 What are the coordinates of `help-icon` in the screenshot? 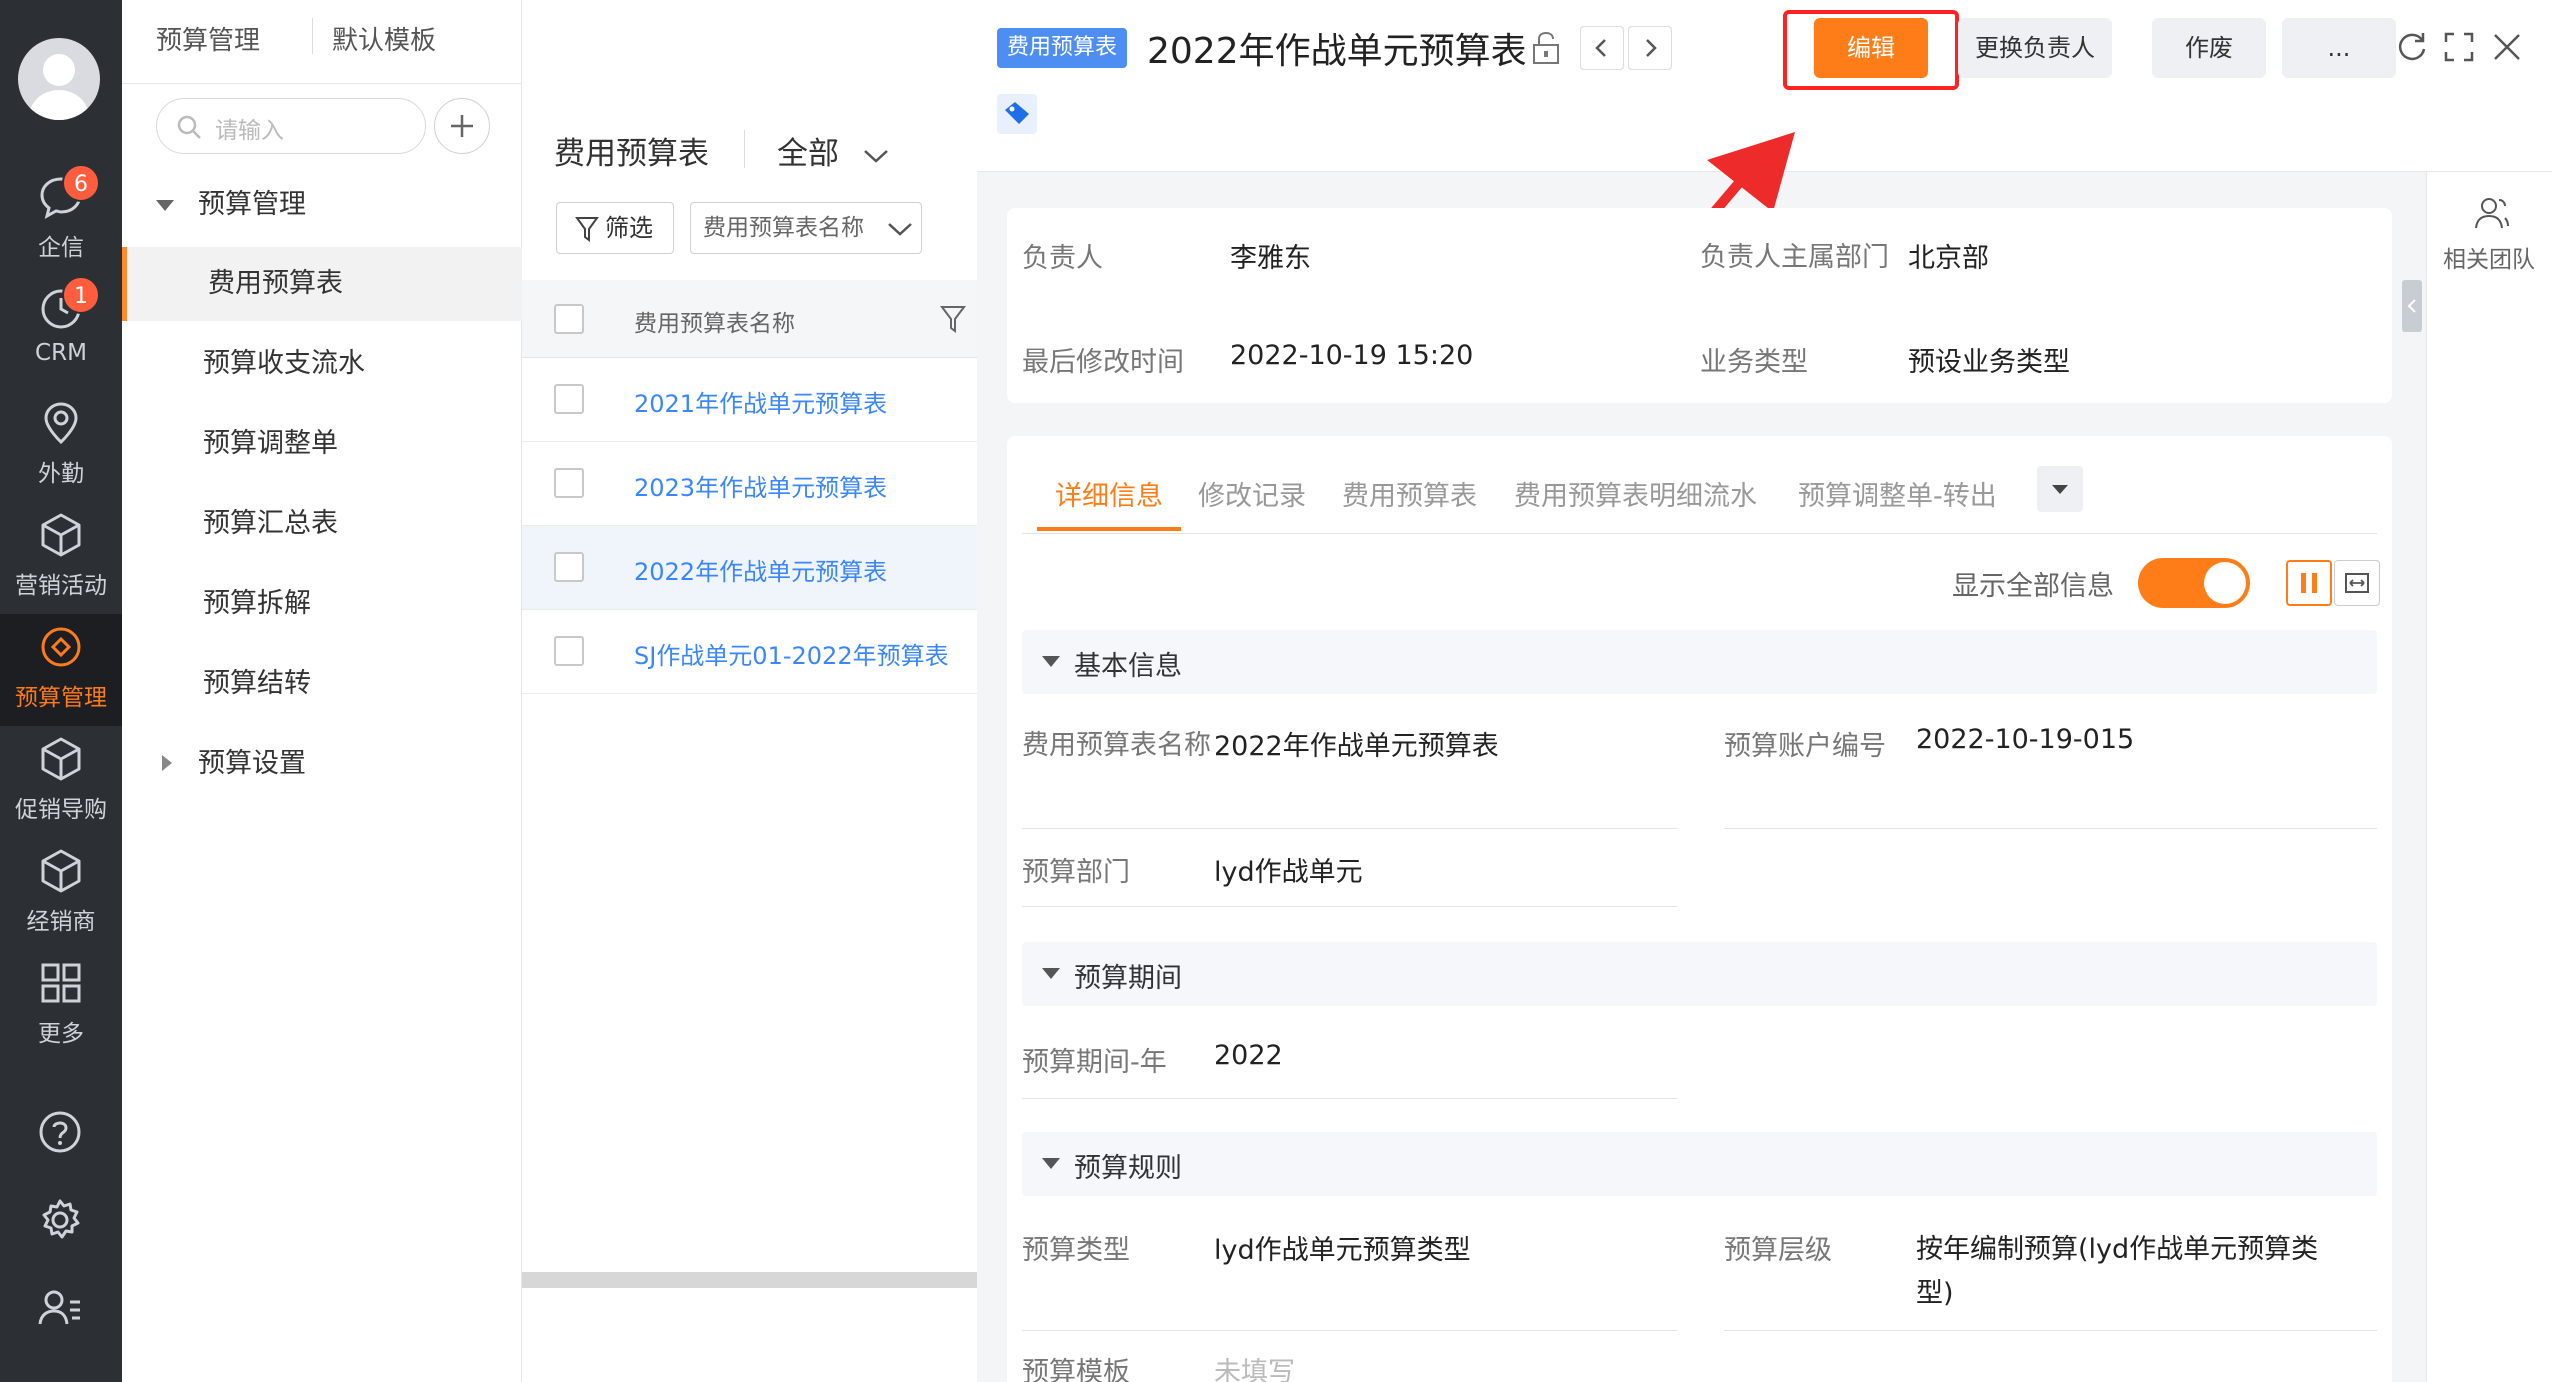 It's located at (60, 1132).